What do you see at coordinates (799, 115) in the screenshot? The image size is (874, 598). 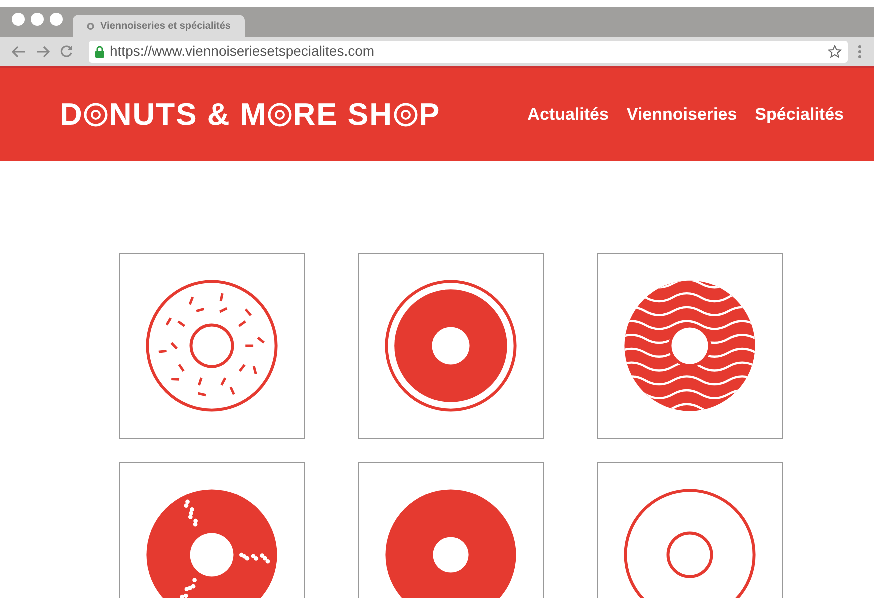 I see `nav-link: Spécialités` at bounding box center [799, 115].